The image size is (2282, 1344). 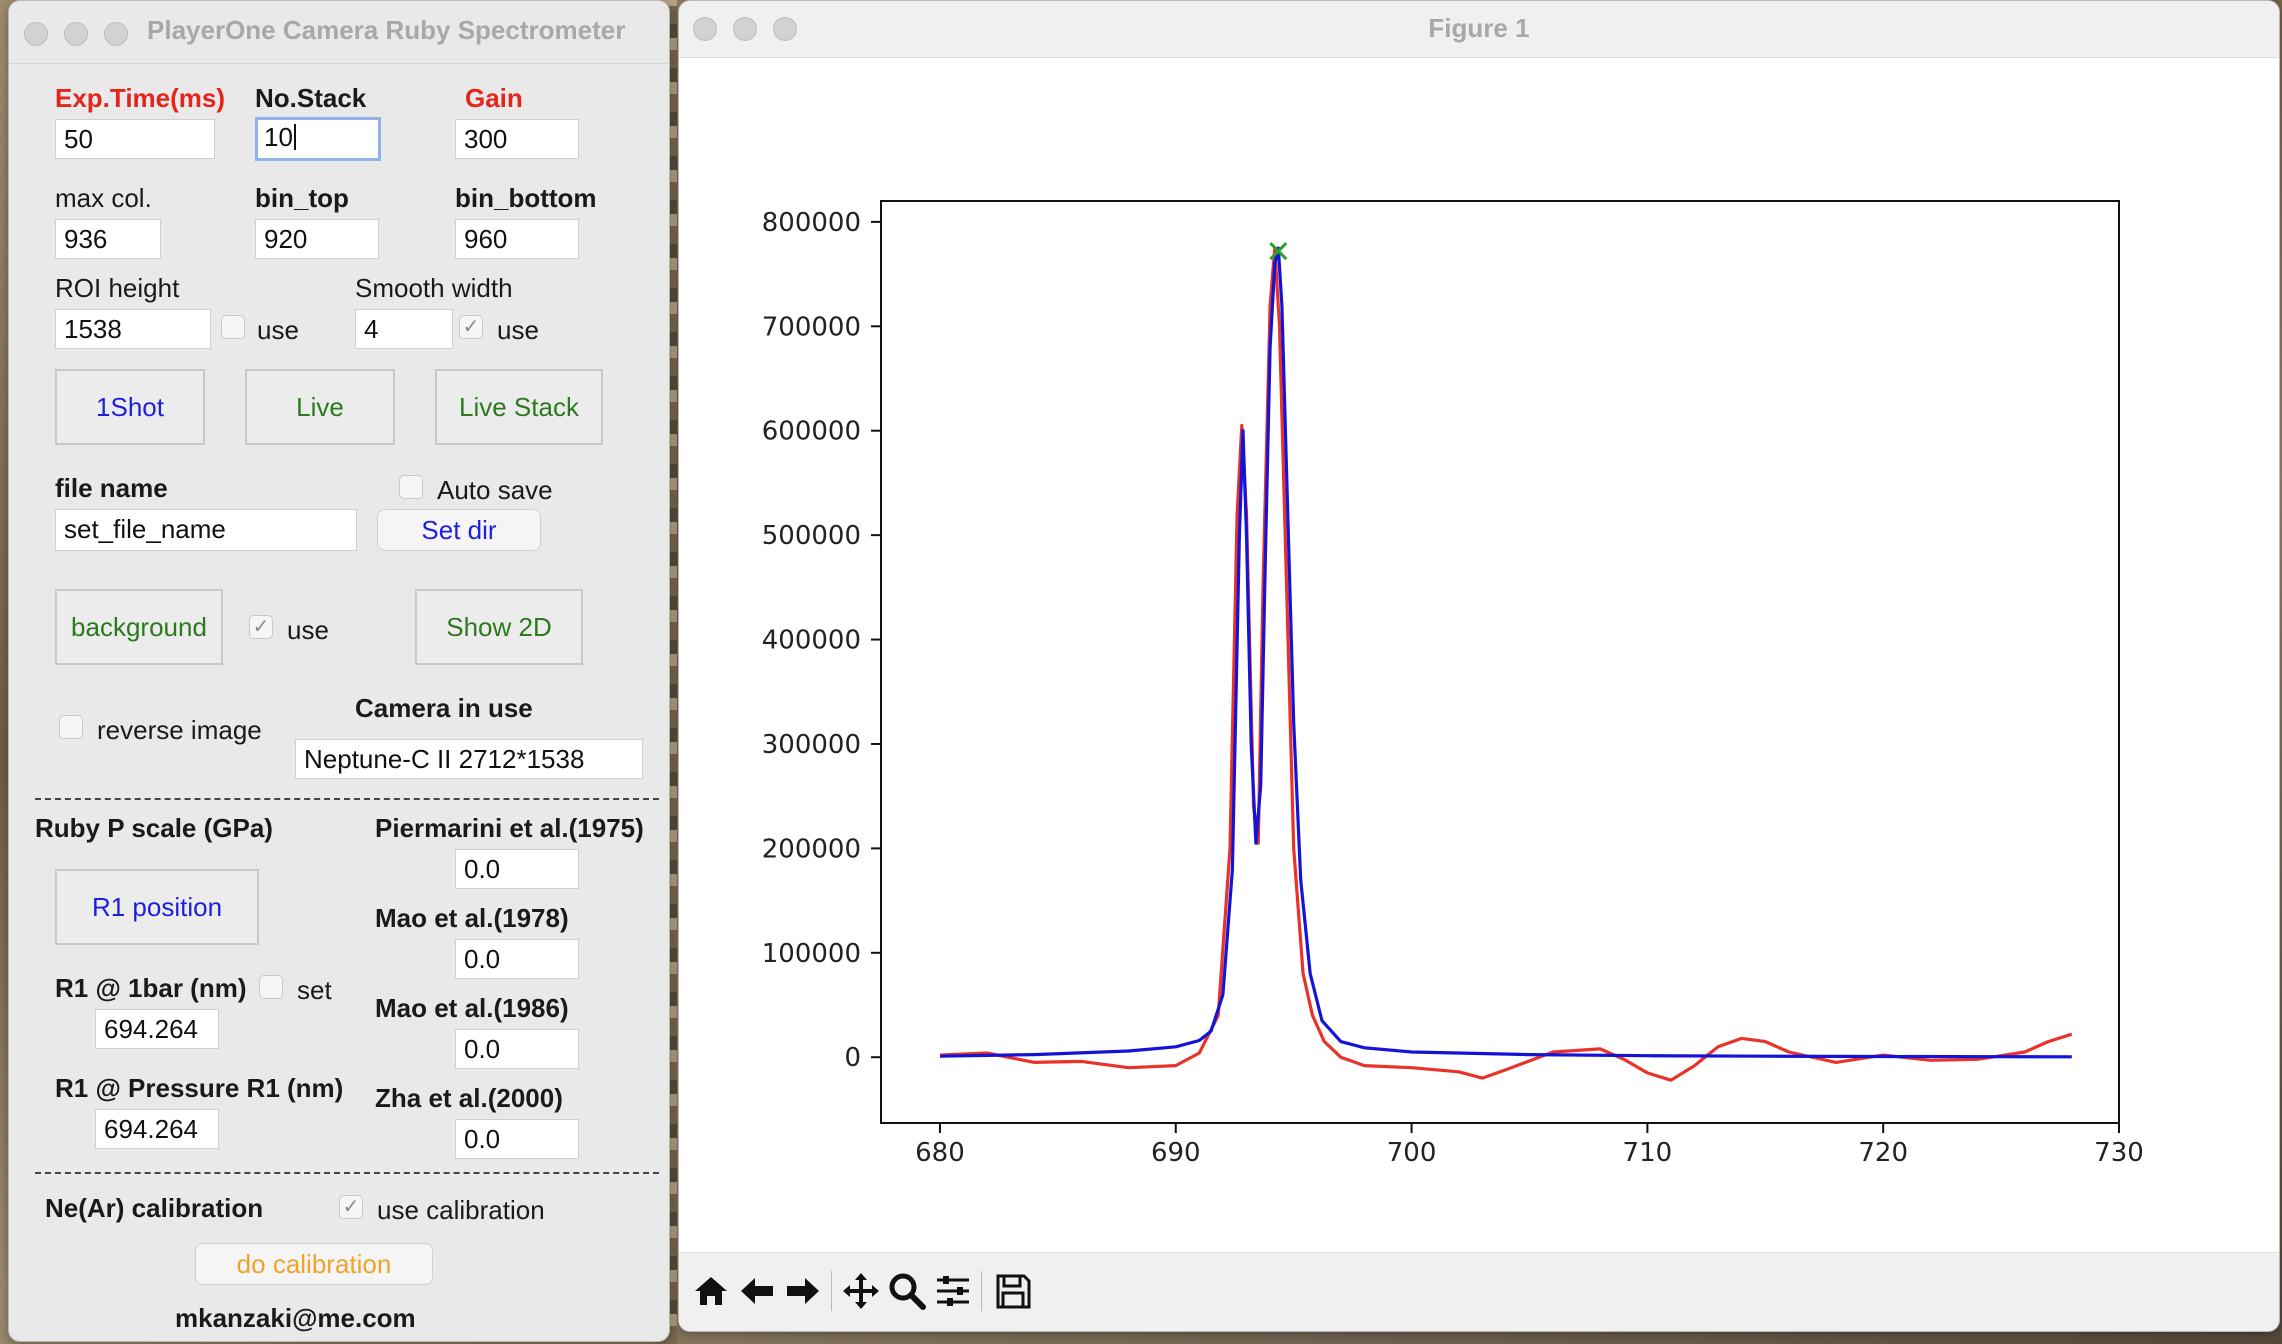 What do you see at coordinates (157, 1129) in the screenshot?
I see `r1-pressure-field: 694.264` at bounding box center [157, 1129].